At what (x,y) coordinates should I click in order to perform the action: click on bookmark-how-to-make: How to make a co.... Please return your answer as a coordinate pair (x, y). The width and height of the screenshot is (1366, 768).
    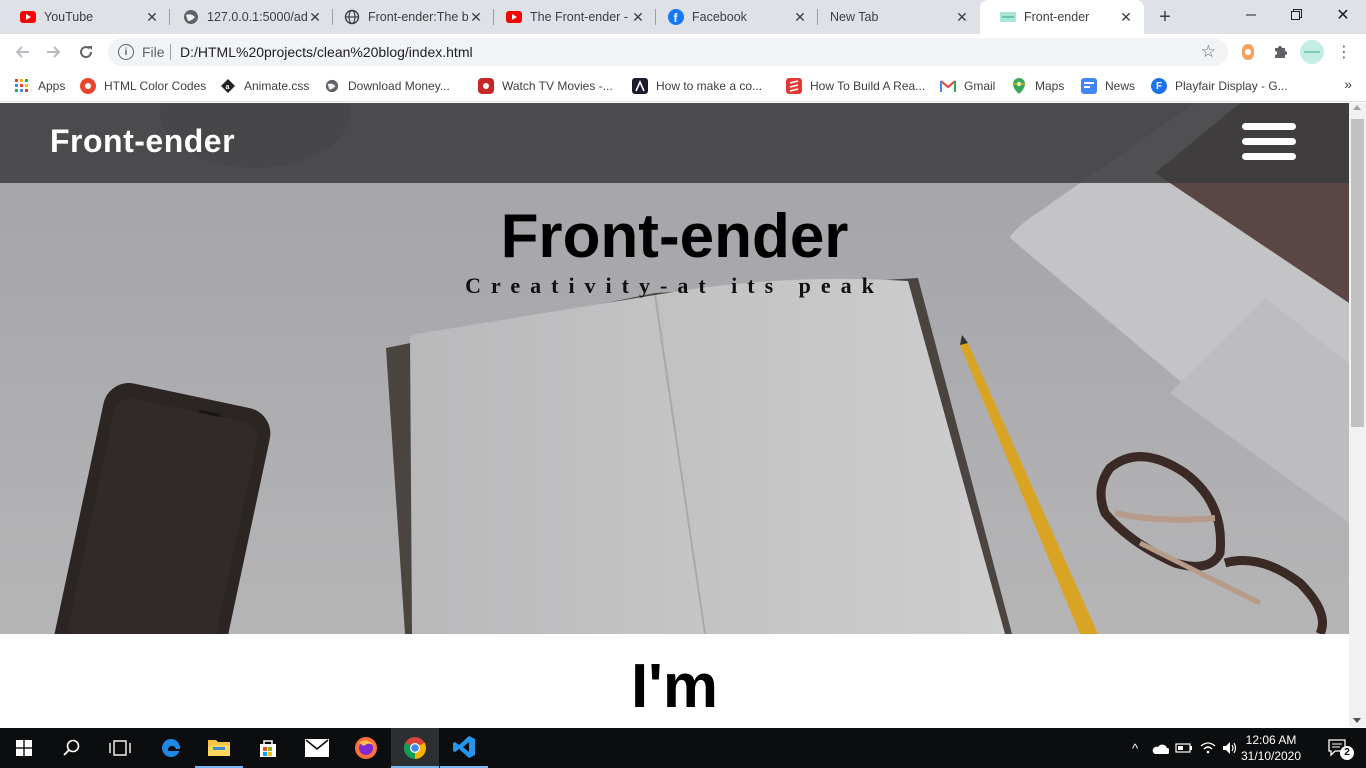
    Looking at the image, I should click on (697, 86).